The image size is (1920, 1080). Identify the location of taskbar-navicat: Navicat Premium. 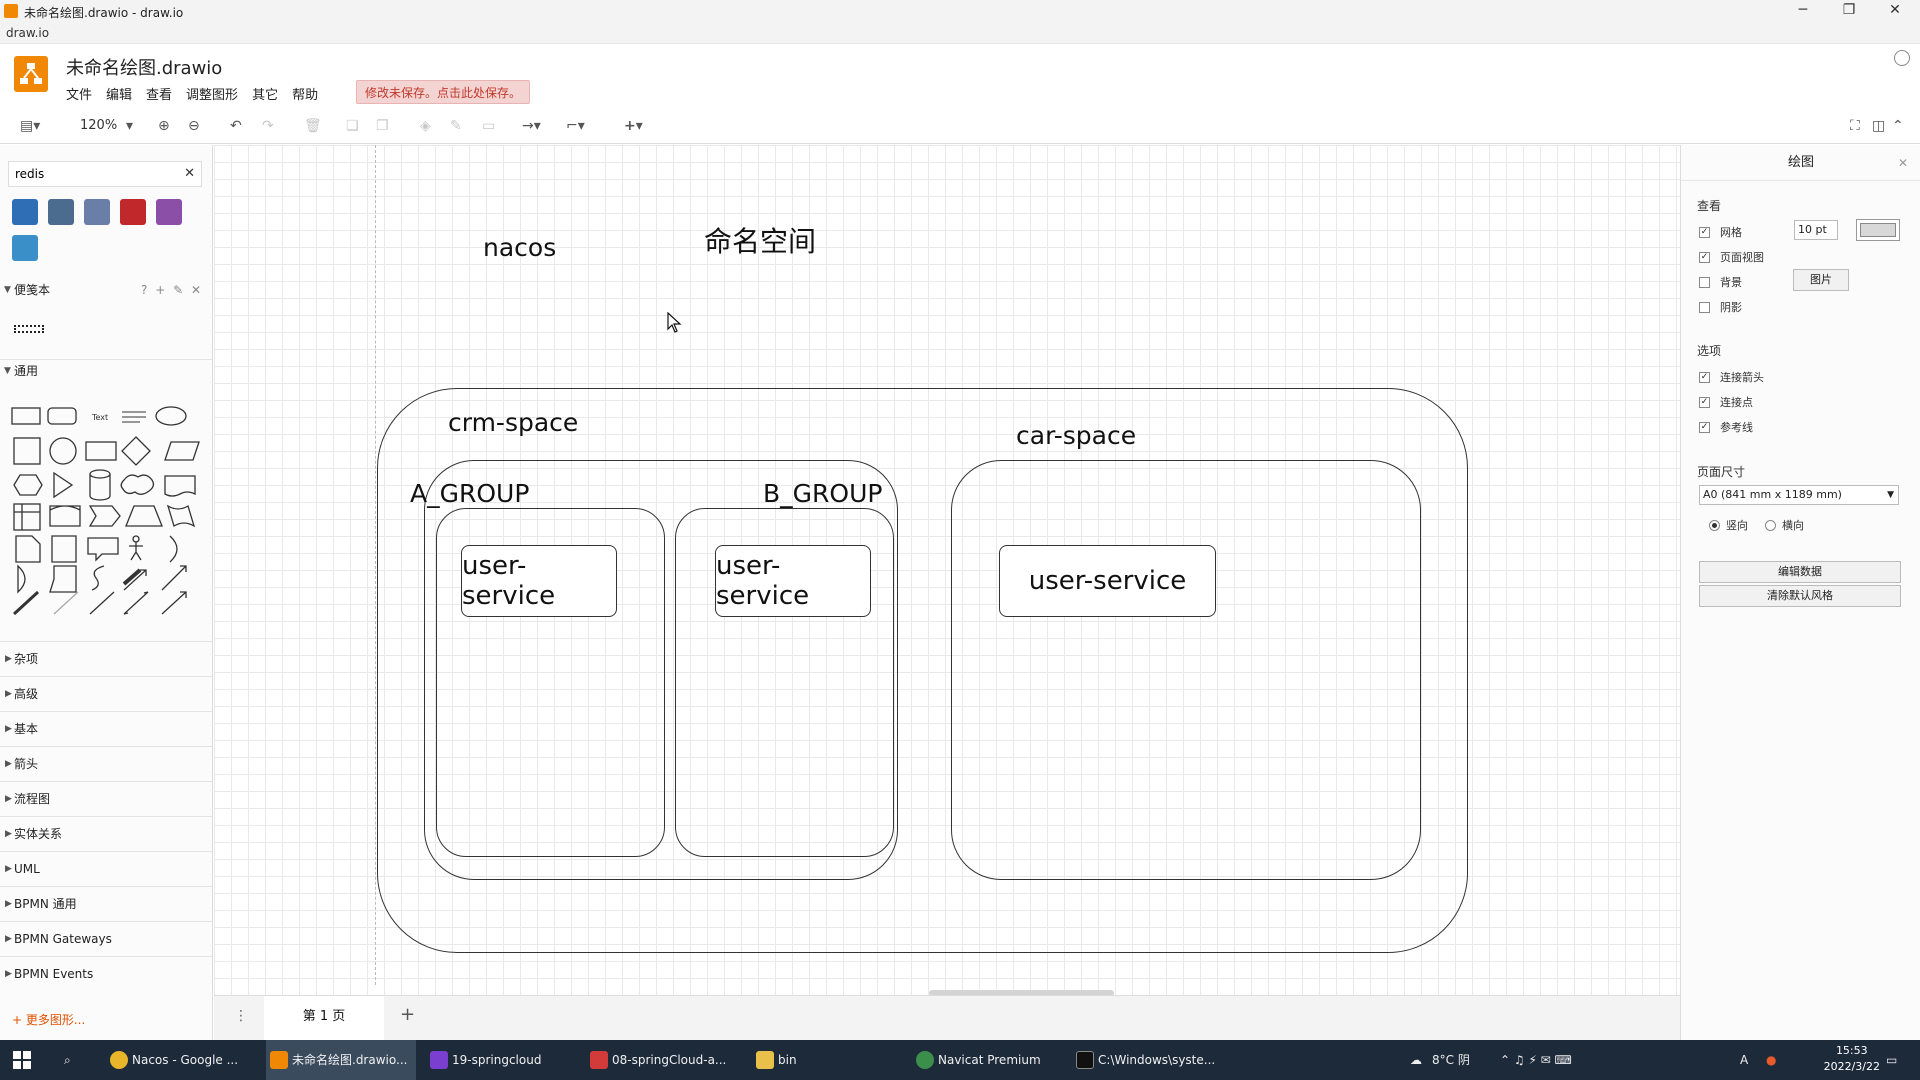
(987, 1060).